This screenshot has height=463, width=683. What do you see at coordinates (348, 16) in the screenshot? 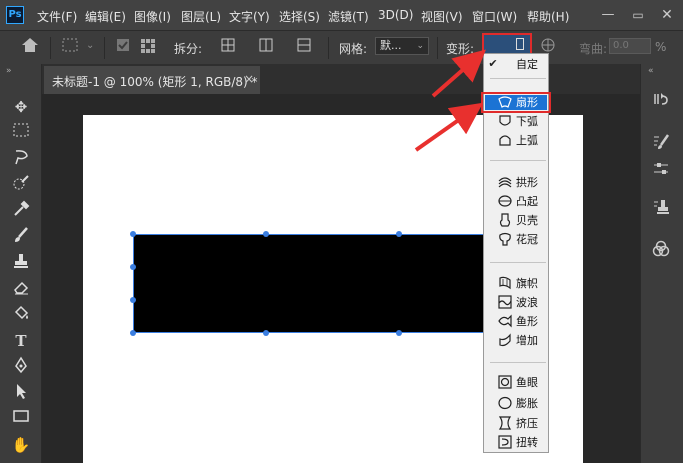
I see `menu-filter: 滤镜(T)` at bounding box center [348, 16].